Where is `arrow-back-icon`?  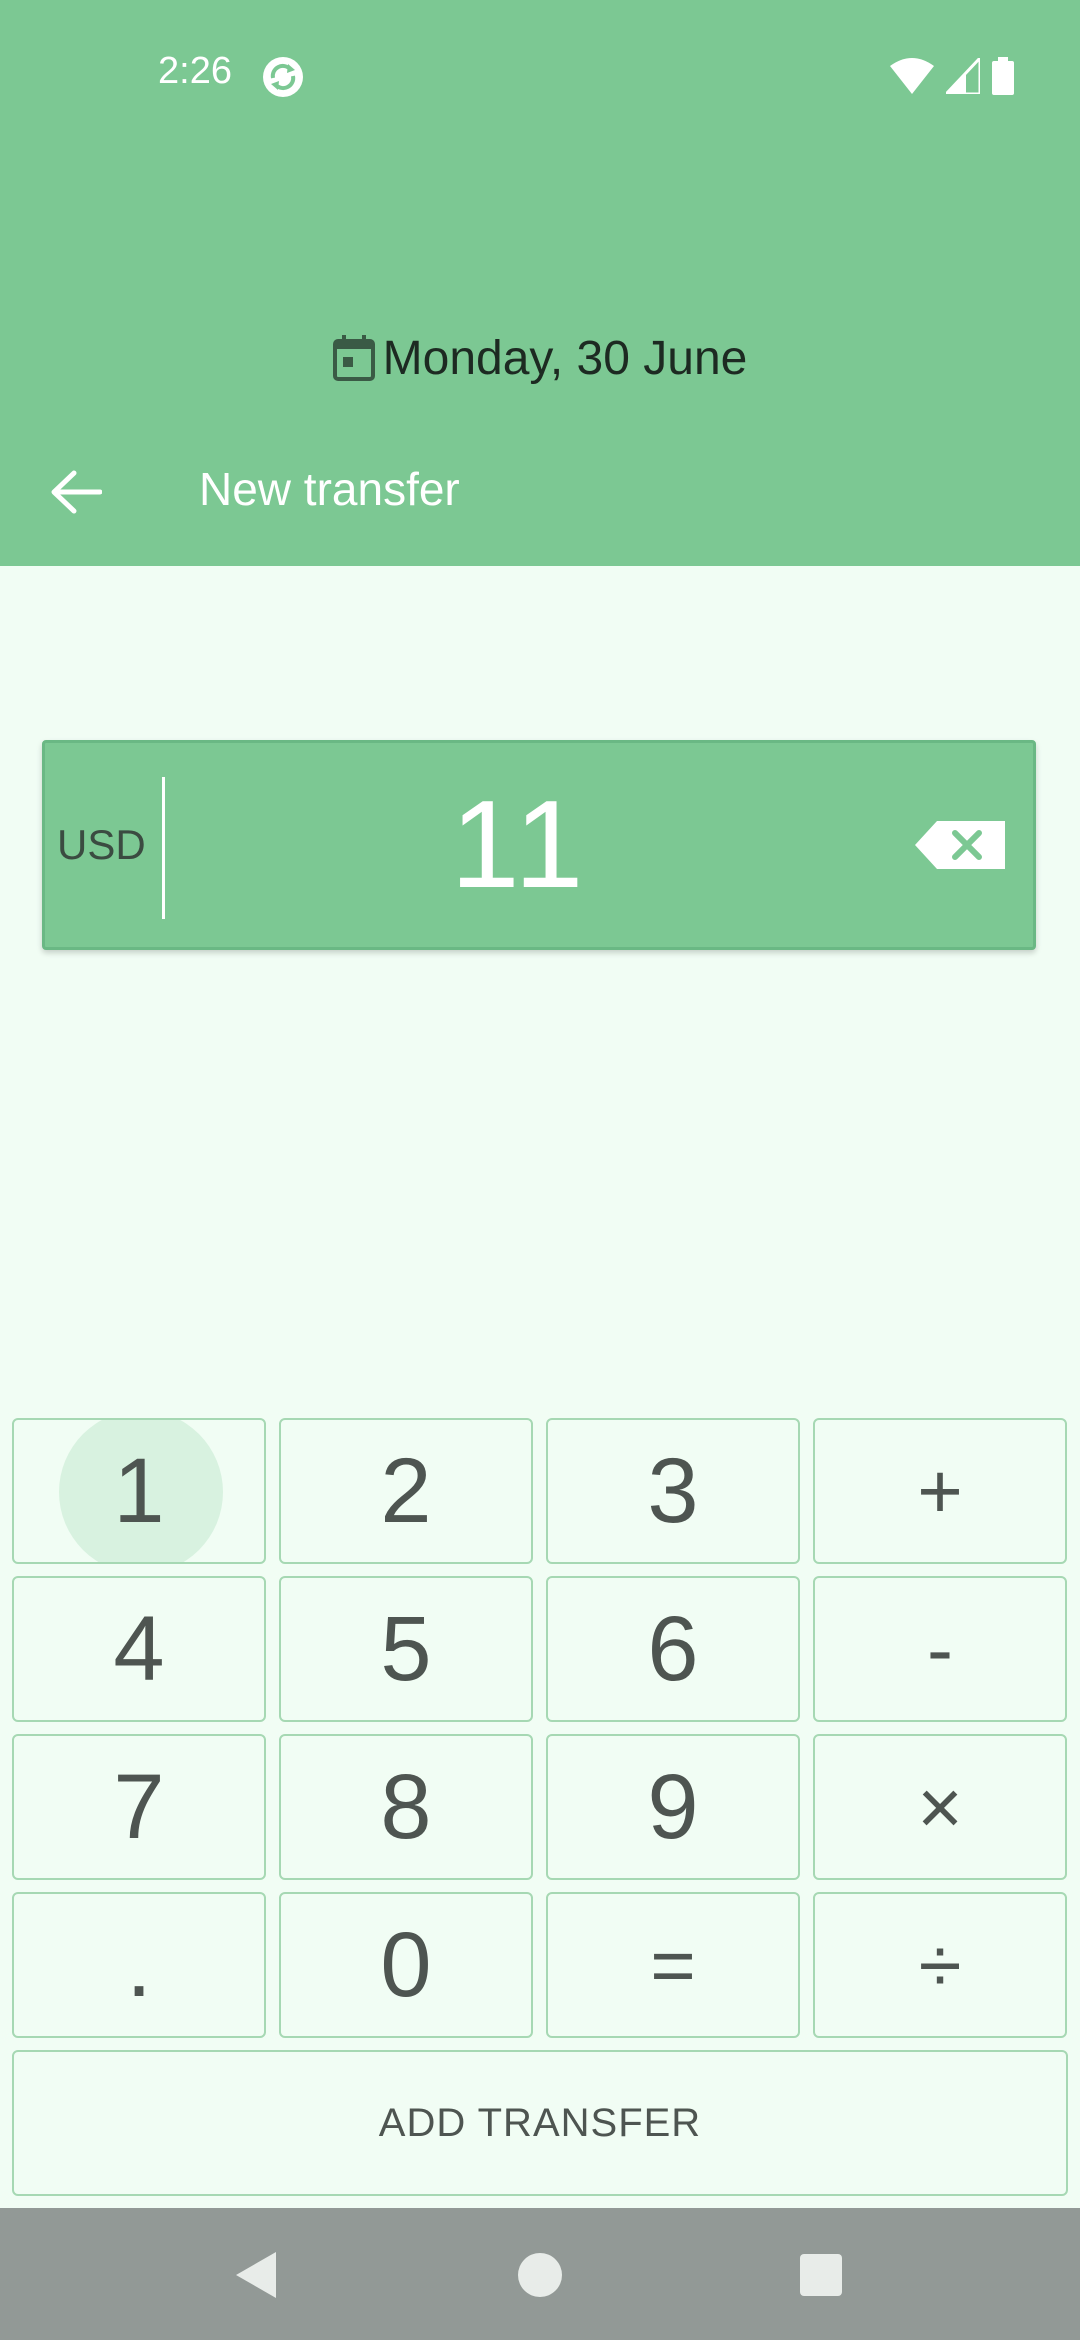
arrow-back-icon is located at coordinates (76, 492).